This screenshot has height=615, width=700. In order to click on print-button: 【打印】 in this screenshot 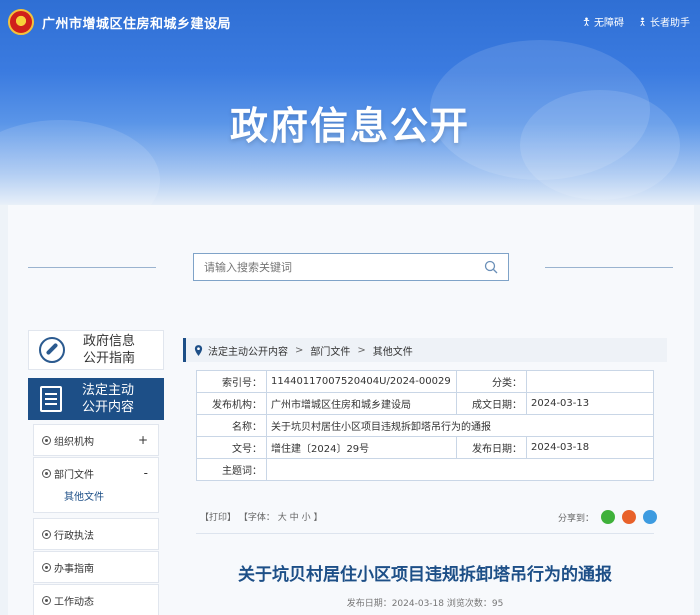, I will do `click(218, 518)`.